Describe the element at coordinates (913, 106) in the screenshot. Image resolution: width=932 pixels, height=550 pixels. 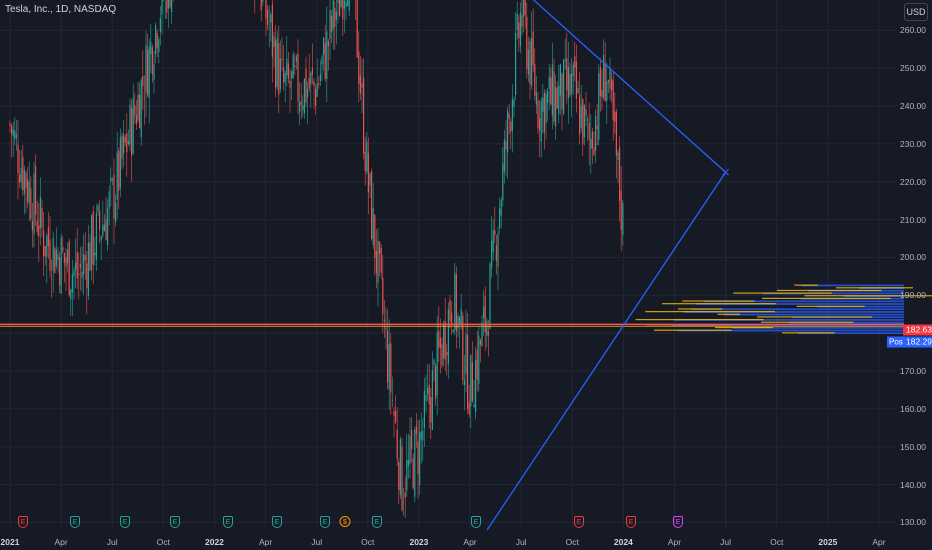
I see `price-tick-label: 240.00` at that location.